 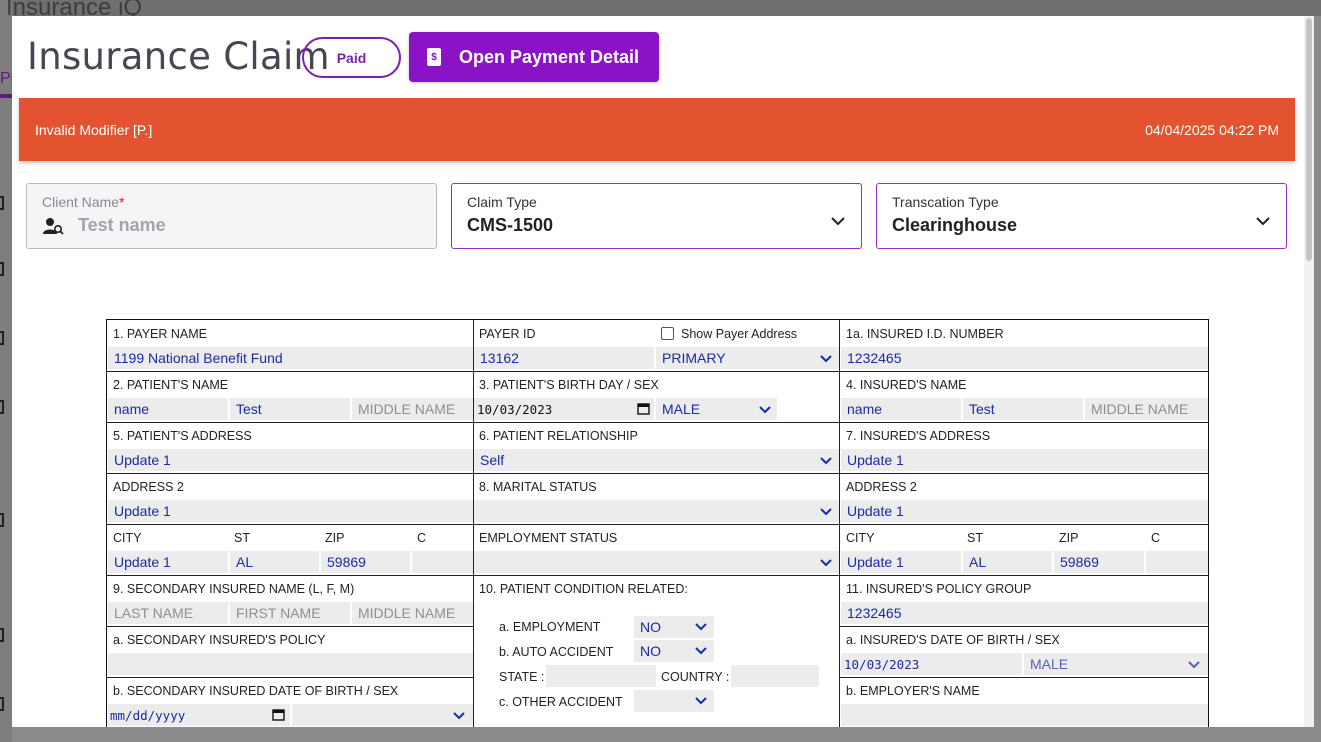 I want to click on transaction-type-value: Clearinghouse, so click(x=955, y=225).